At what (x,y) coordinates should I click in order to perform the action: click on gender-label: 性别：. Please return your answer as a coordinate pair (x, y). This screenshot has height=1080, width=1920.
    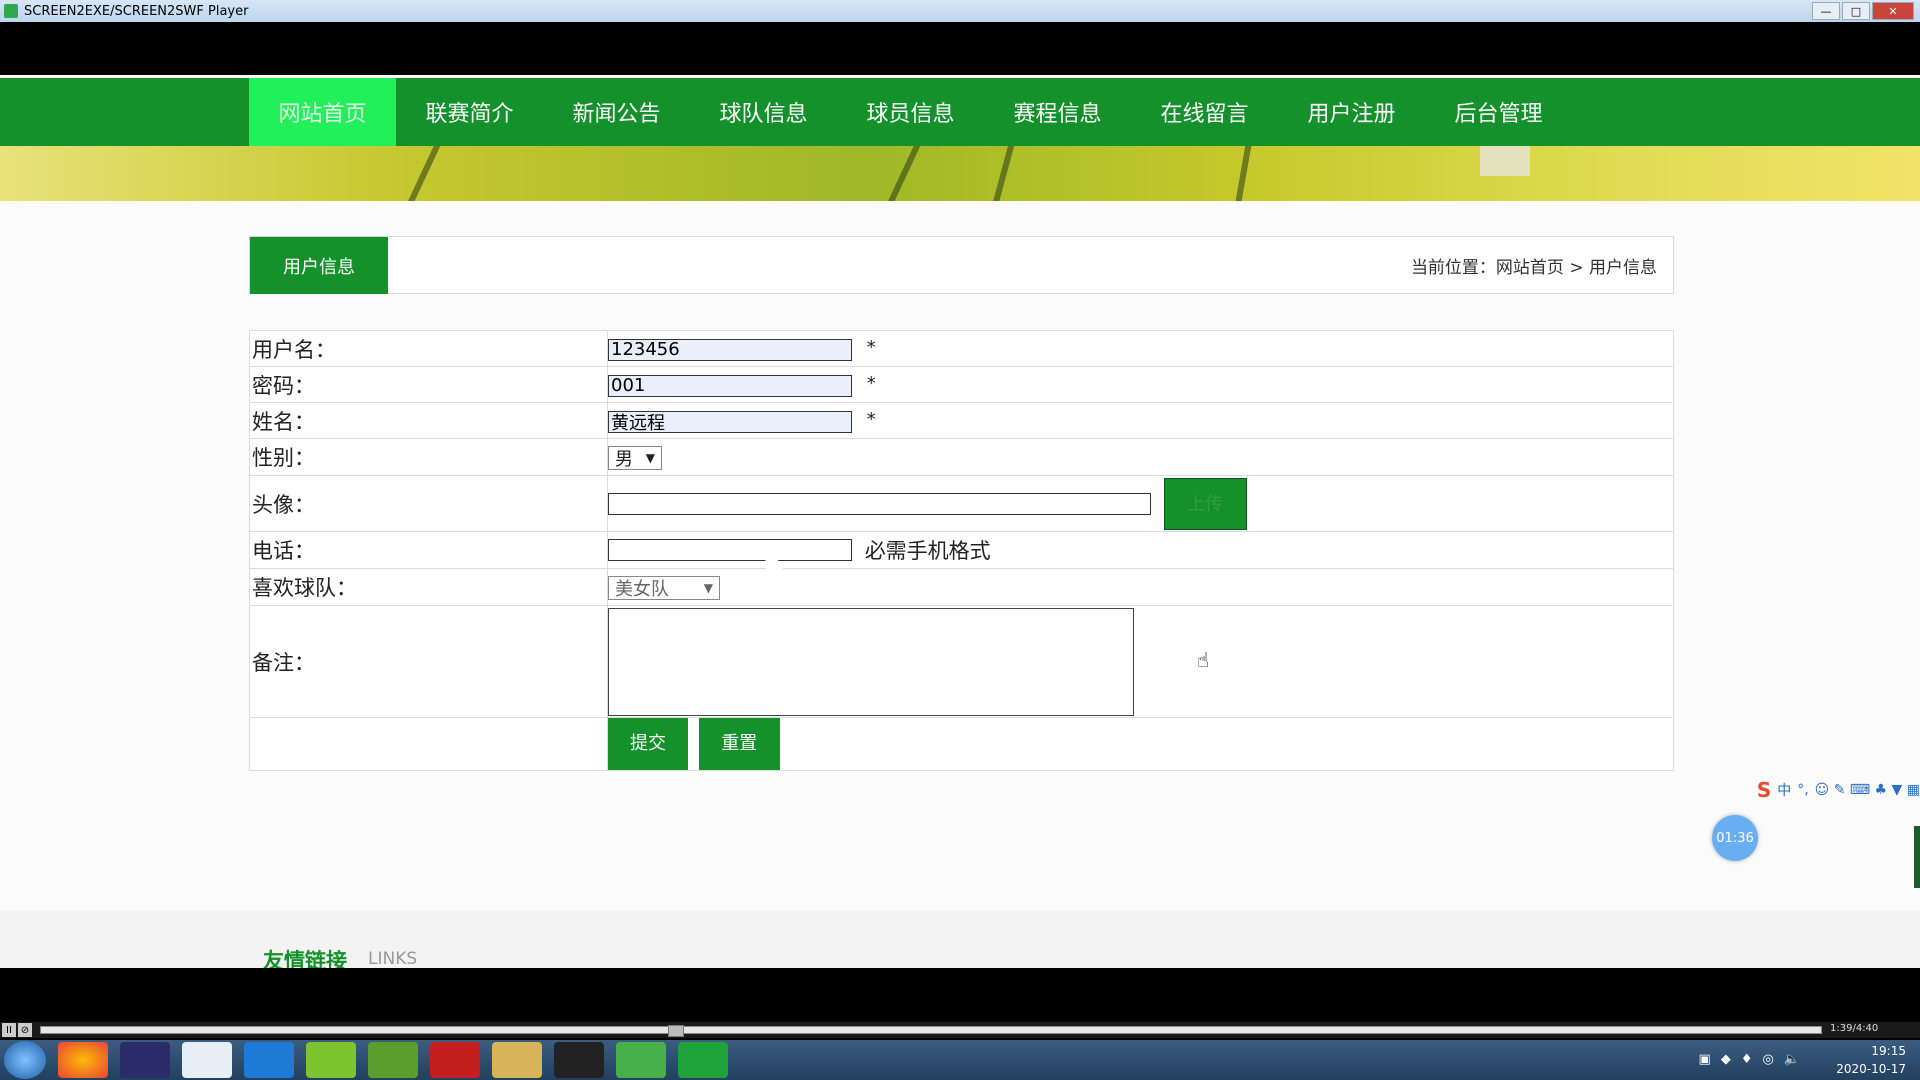
    Looking at the image, I should click on (428, 457).